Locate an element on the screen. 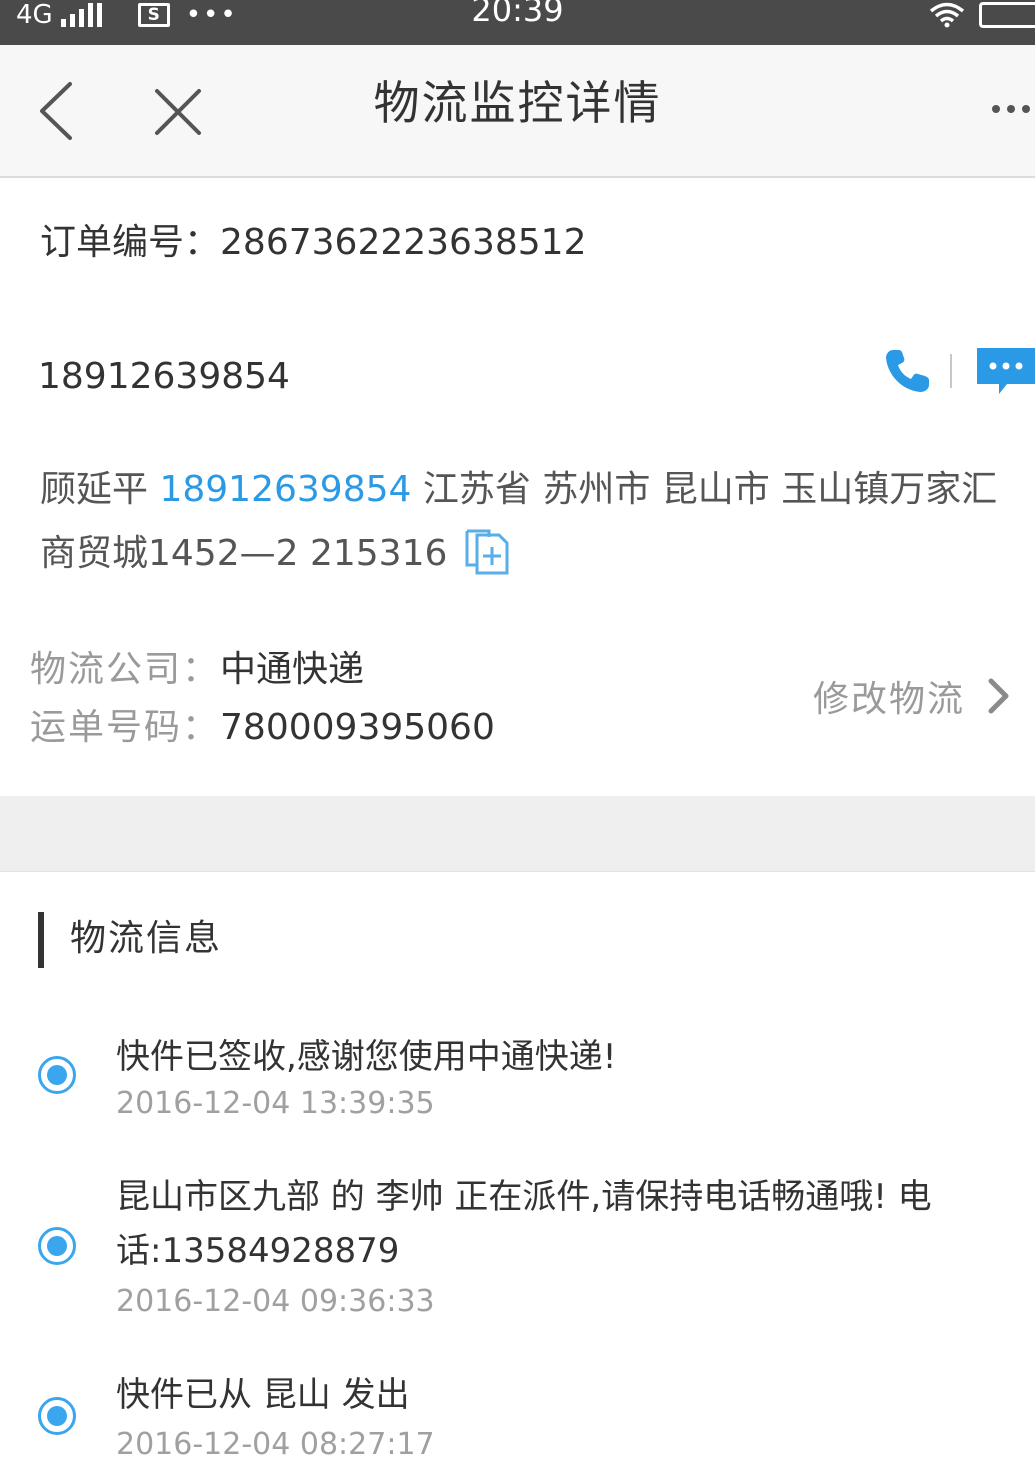 The height and width of the screenshot is (1465, 1035). phone-icon is located at coordinates (908, 371).